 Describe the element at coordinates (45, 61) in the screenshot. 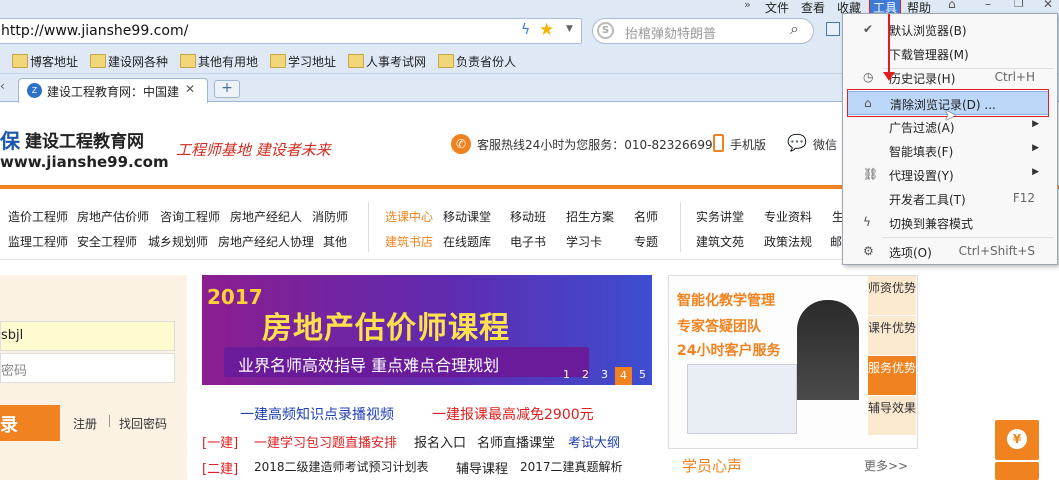

I see `bookmark-folder: 博客地址` at that location.